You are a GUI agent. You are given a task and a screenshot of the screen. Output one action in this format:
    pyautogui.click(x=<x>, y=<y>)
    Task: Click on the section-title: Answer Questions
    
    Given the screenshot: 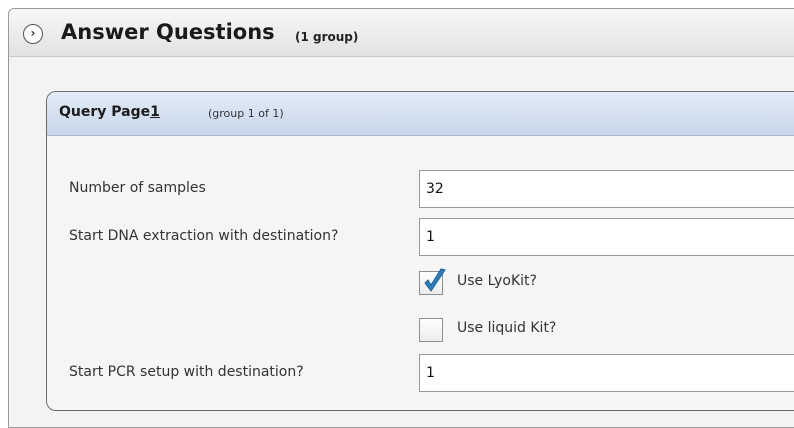 What is the action you would take?
    pyautogui.click(x=168, y=32)
    